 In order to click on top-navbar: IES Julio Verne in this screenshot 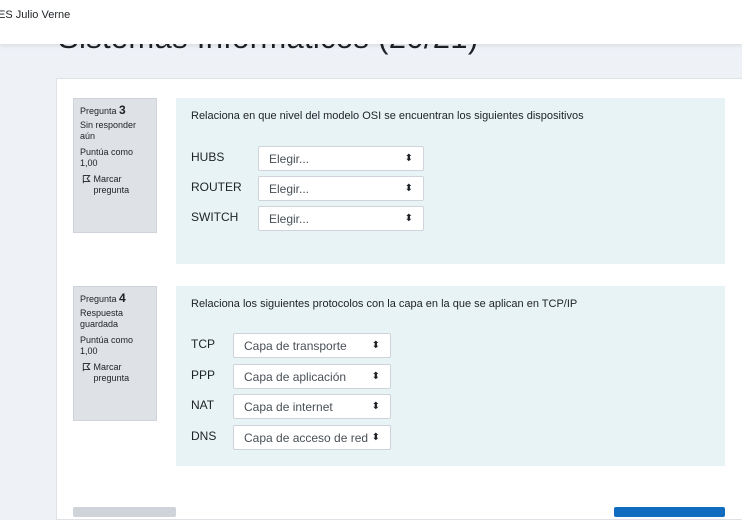, I will do `click(371, 22)`.